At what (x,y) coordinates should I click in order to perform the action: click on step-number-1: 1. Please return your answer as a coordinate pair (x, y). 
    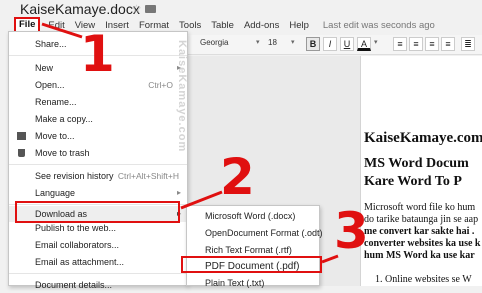
    Looking at the image, I should click on (97, 54).